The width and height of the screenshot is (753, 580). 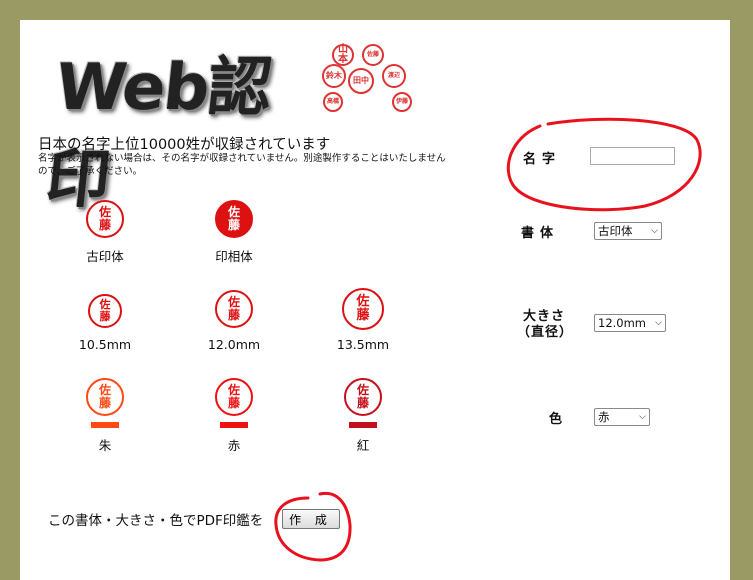 What do you see at coordinates (394, 76) in the screenshot?
I see `logo-seal: 渡辺` at bounding box center [394, 76].